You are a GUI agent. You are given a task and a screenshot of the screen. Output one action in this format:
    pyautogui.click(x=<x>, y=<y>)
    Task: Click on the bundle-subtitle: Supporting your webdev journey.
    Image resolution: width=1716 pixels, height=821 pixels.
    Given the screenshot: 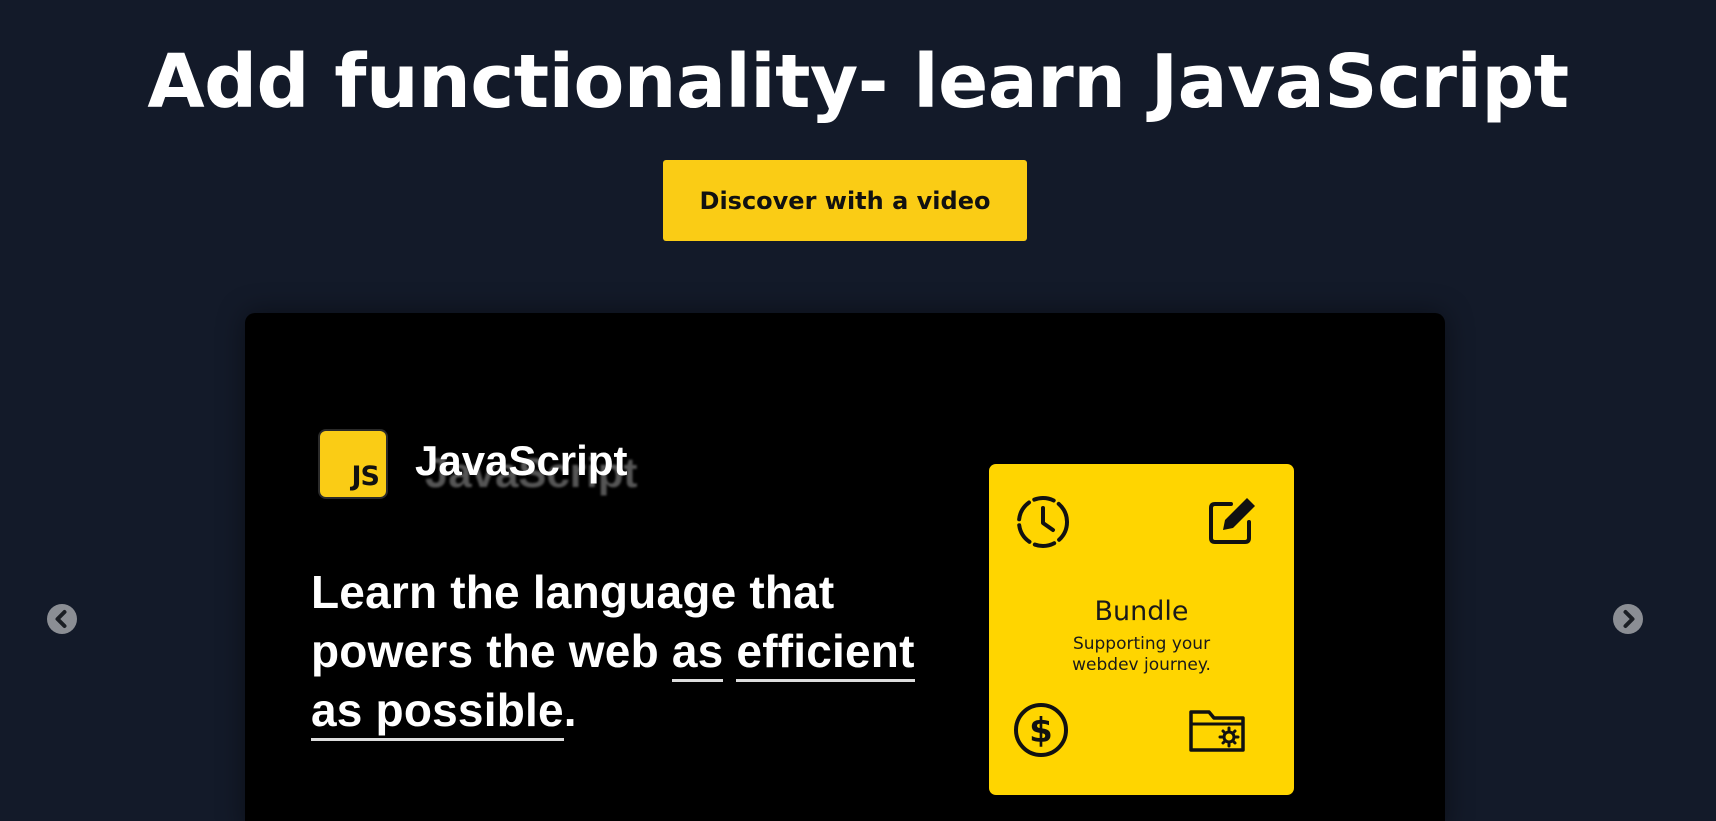 What is the action you would take?
    pyautogui.click(x=1141, y=654)
    